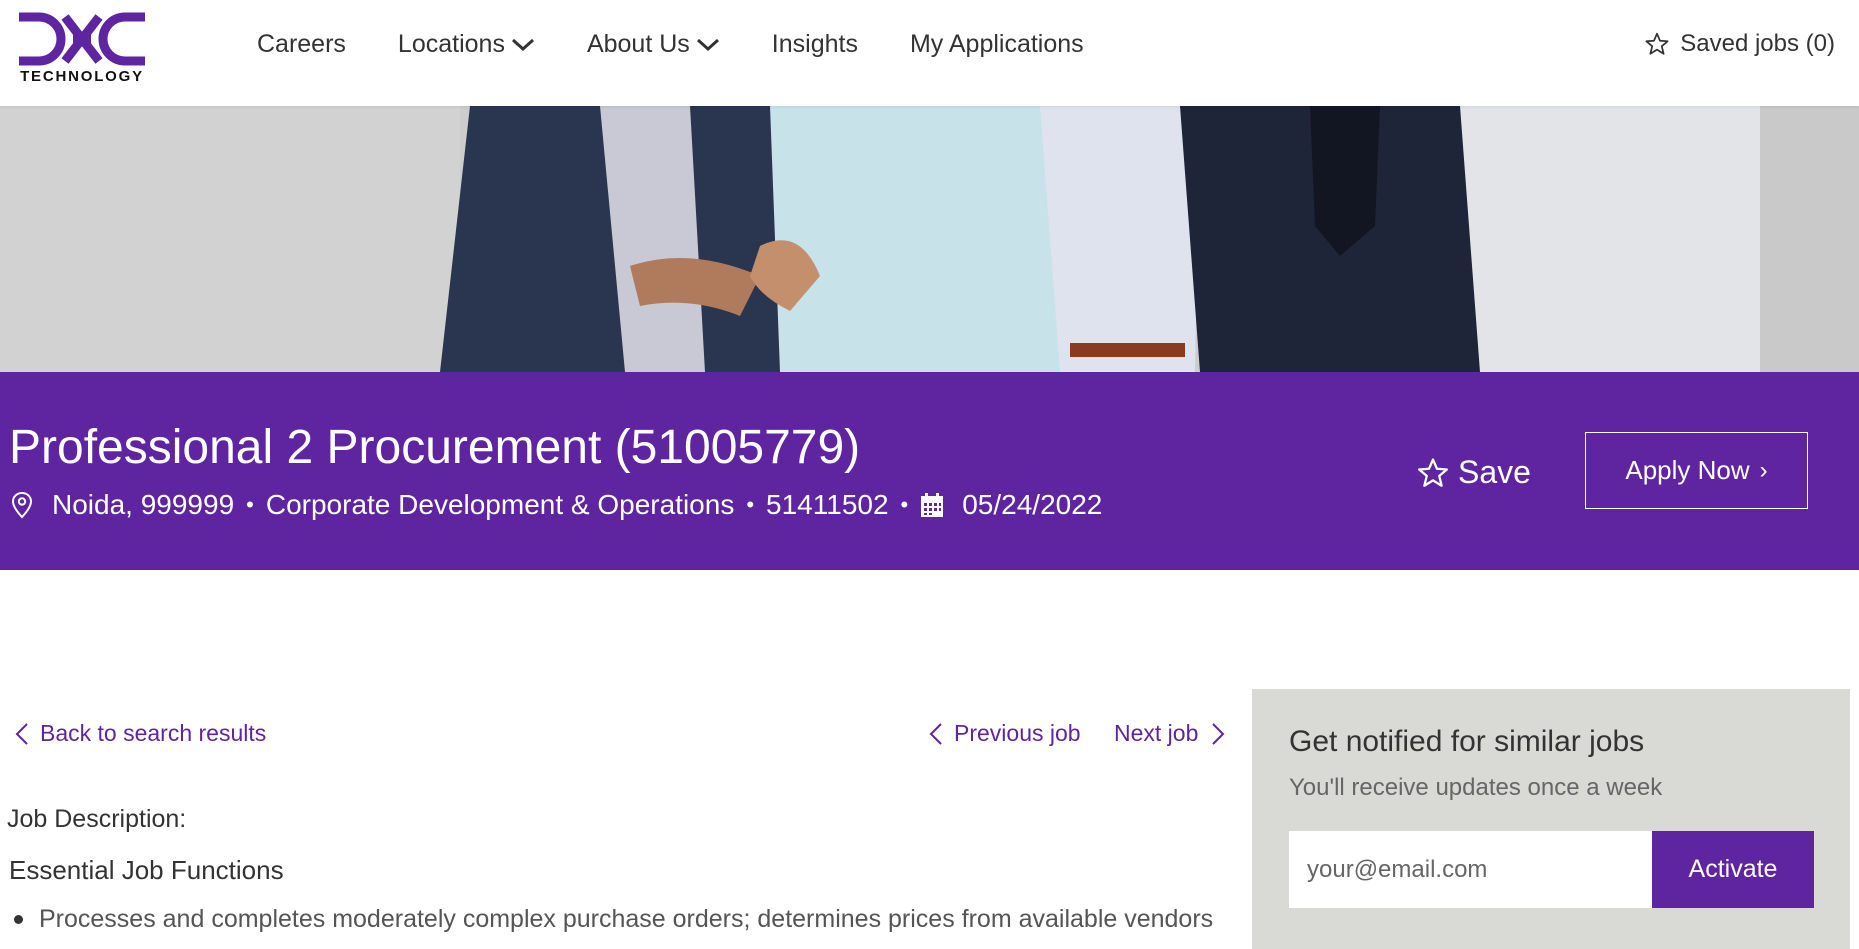  What do you see at coordinates (1687, 470) in the screenshot?
I see `apply-now-label: Apply Now` at bounding box center [1687, 470].